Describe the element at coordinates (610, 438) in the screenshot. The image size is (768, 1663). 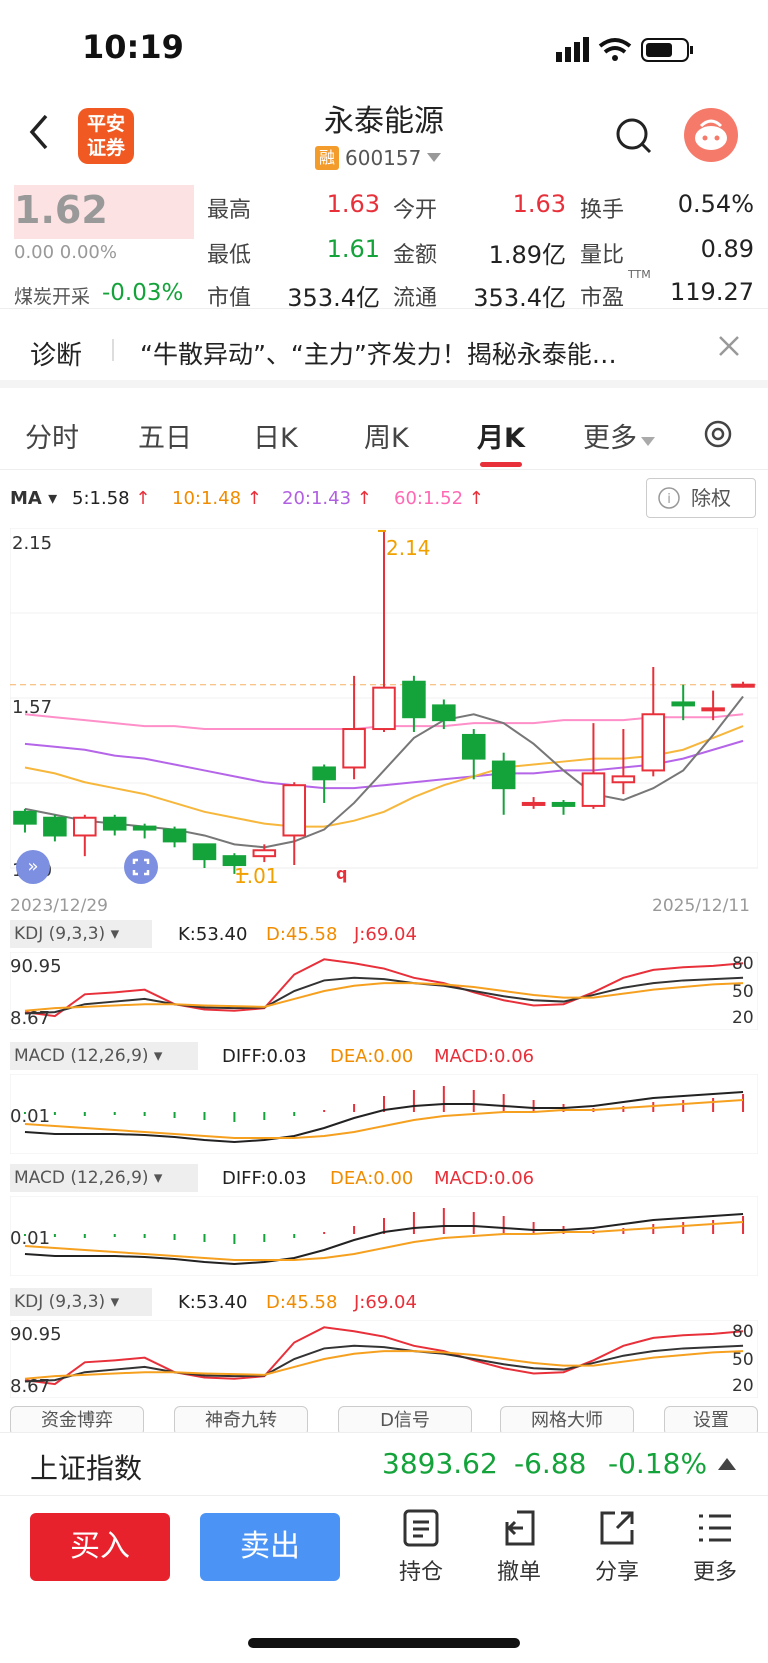
I see `tab-more-label: 更多` at that location.